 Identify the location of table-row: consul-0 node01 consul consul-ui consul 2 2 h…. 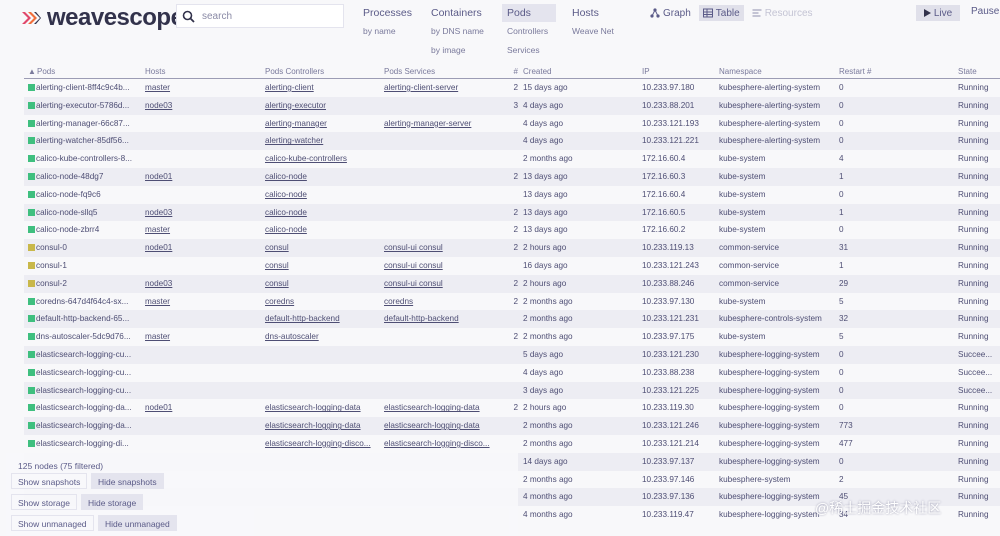
(512, 248).